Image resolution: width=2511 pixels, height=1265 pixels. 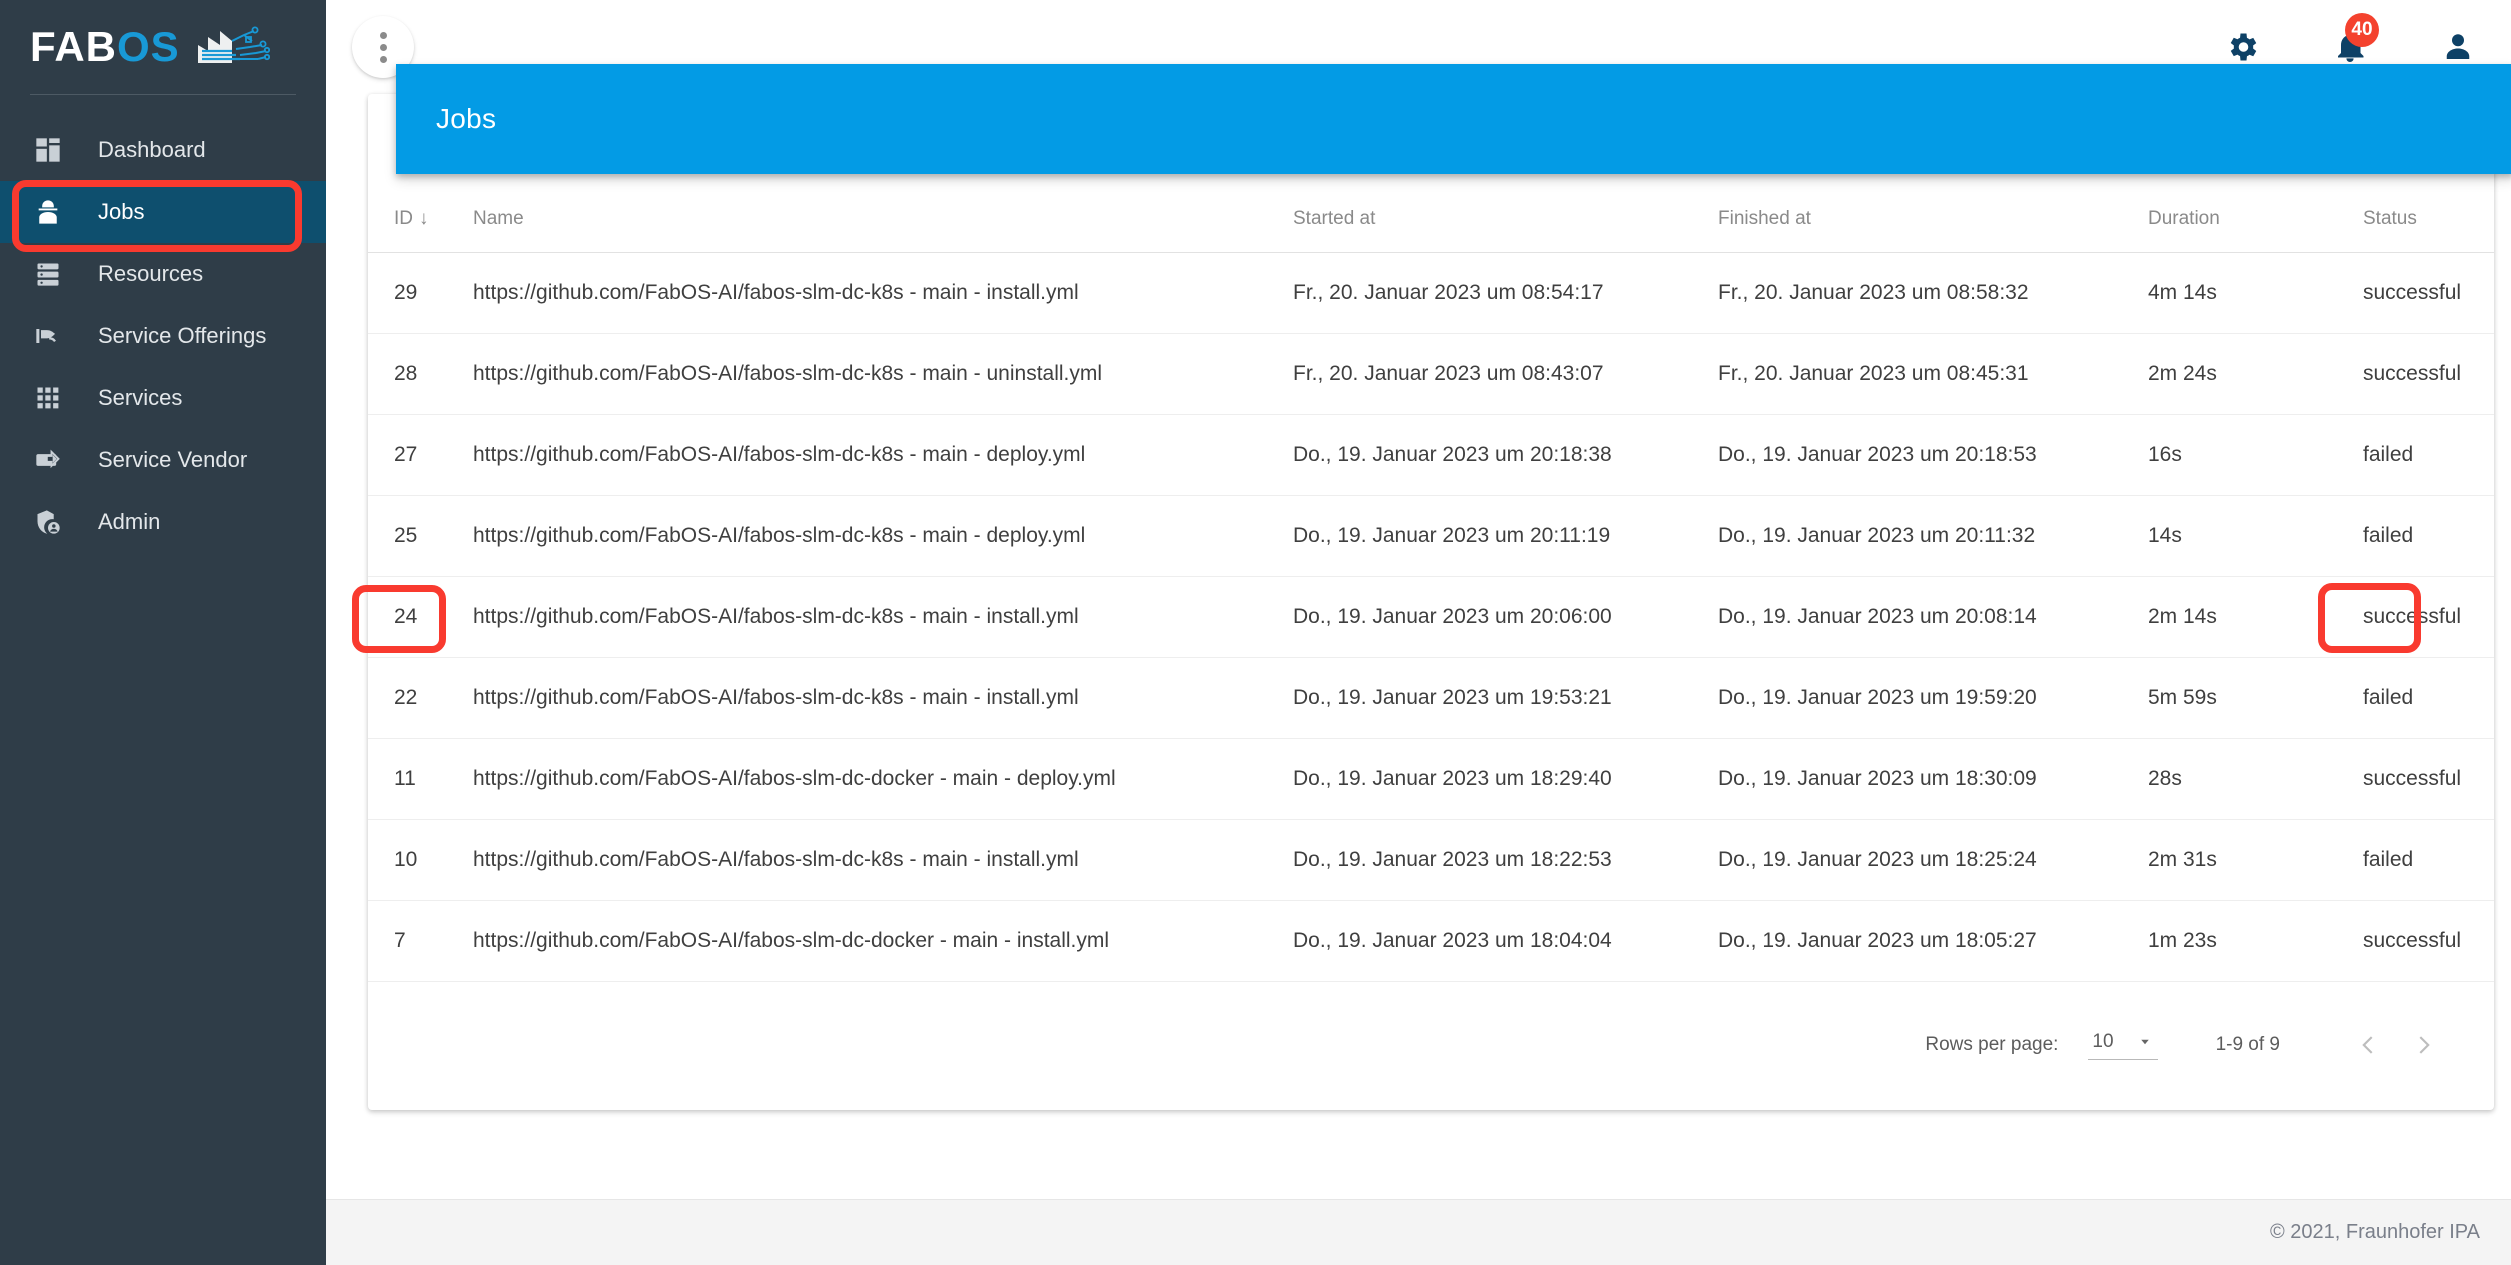 What do you see at coordinates (2428, 230) in the screenshot?
I see `column-header-status: Status` at bounding box center [2428, 230].